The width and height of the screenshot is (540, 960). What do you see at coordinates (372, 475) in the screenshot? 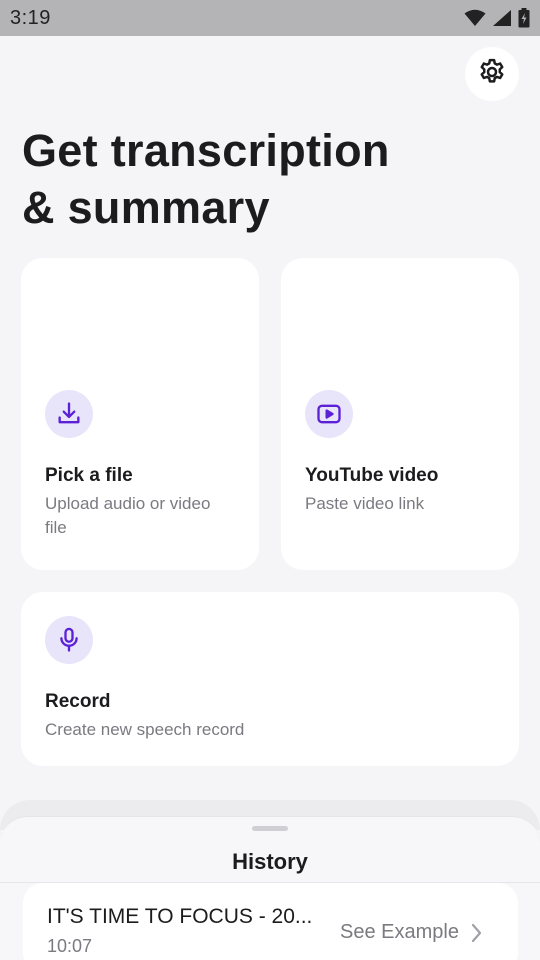
I see `youtube-title: YouTube video` at bounding box center [372, 475].